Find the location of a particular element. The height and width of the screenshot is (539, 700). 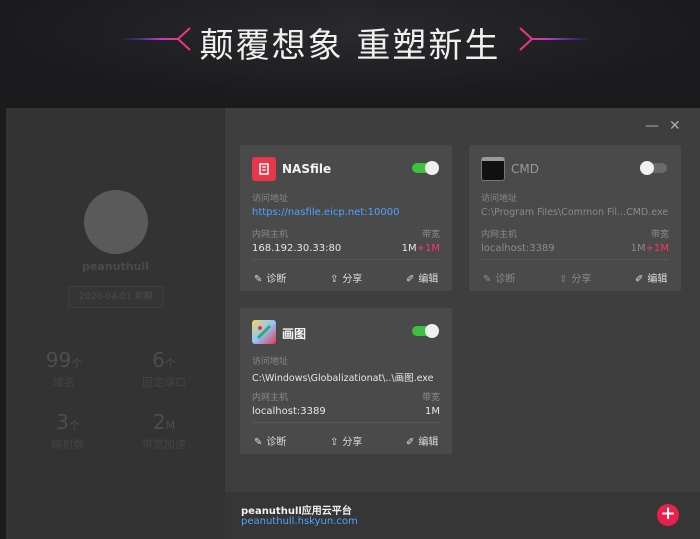

add-mapping-button: + is located at coordinates (668, 515).